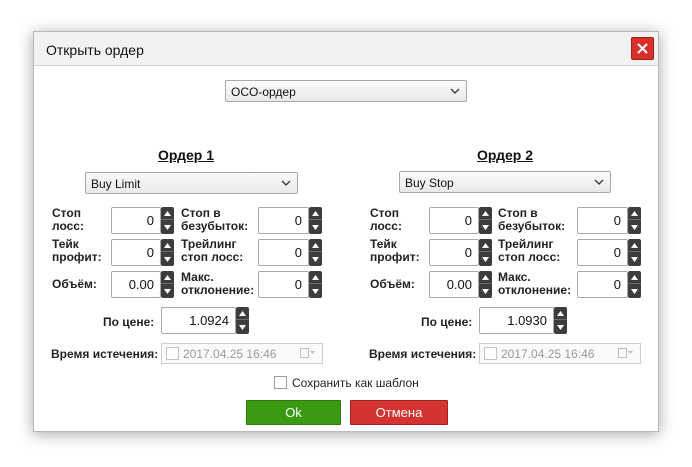 This screenshot has height=467, width=692. I want to click on order2-price-label: По цене:, so click(447, 322).